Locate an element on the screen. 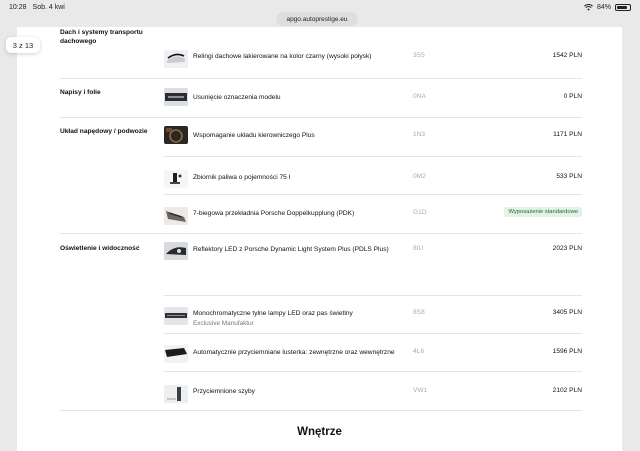 The height and width of the screenshot is (451, 640). option-subtitle: Exclusive Manufaktur is located at coordinates (223, 323).